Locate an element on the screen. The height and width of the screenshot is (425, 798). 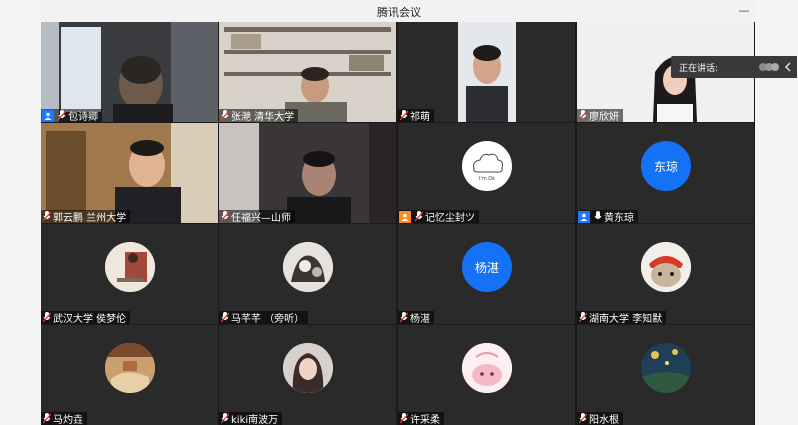
name-label: 马灼垚 is located at coordinates (64, 418).